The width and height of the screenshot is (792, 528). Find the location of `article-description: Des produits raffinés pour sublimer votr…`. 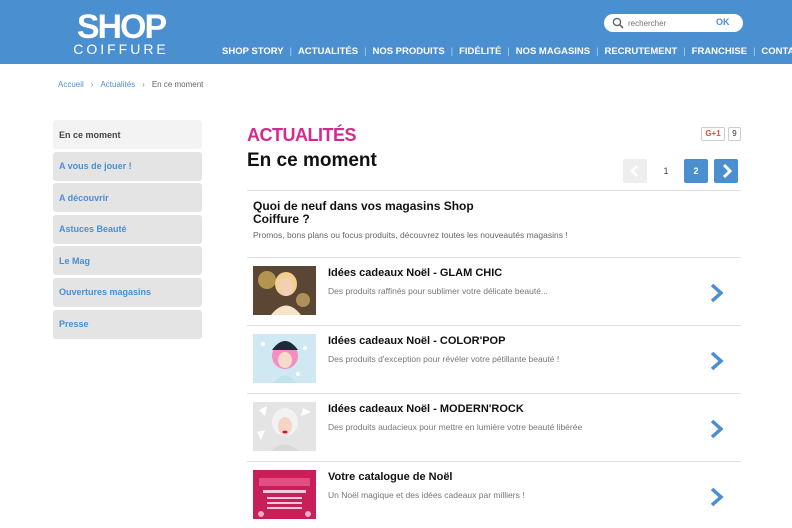

article-description: Des produits raffinés pour sublimer votr… is located at coordinates (438, 291).